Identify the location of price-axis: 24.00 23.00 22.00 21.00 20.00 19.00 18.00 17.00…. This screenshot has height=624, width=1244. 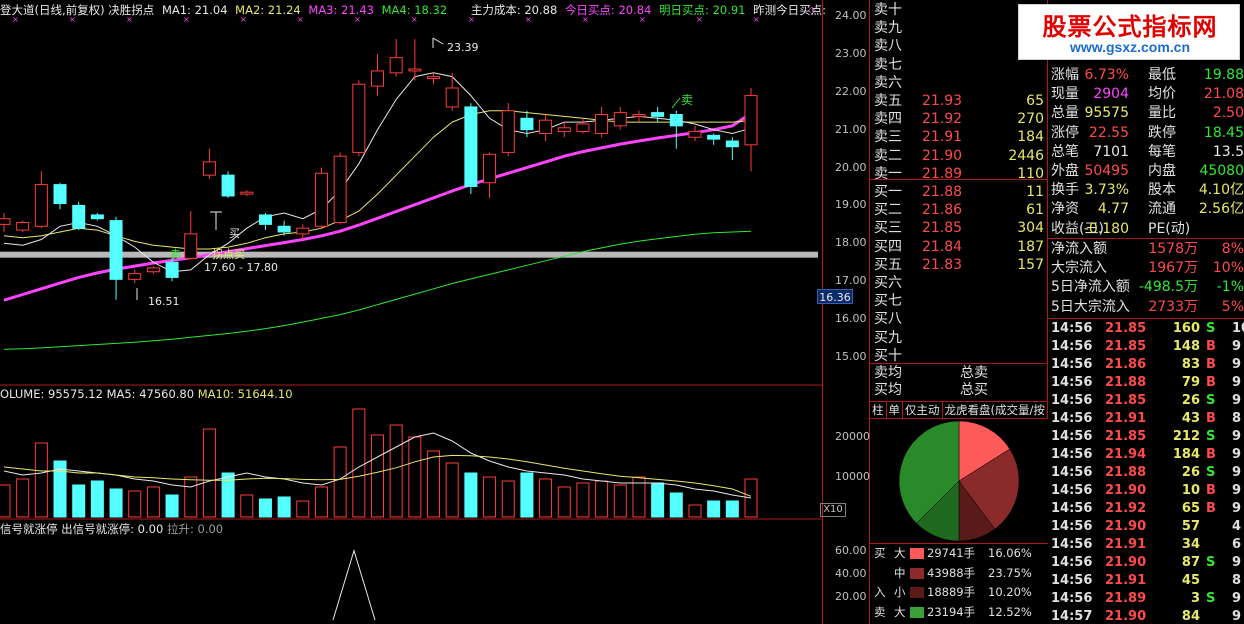
(846, 312).